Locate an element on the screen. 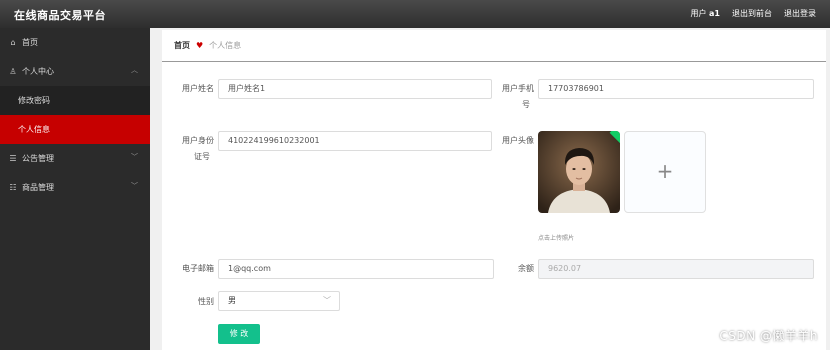 This screenshot has width=830, height=350. email-label: 电子邮箱 is located at coordinates (198, 268).